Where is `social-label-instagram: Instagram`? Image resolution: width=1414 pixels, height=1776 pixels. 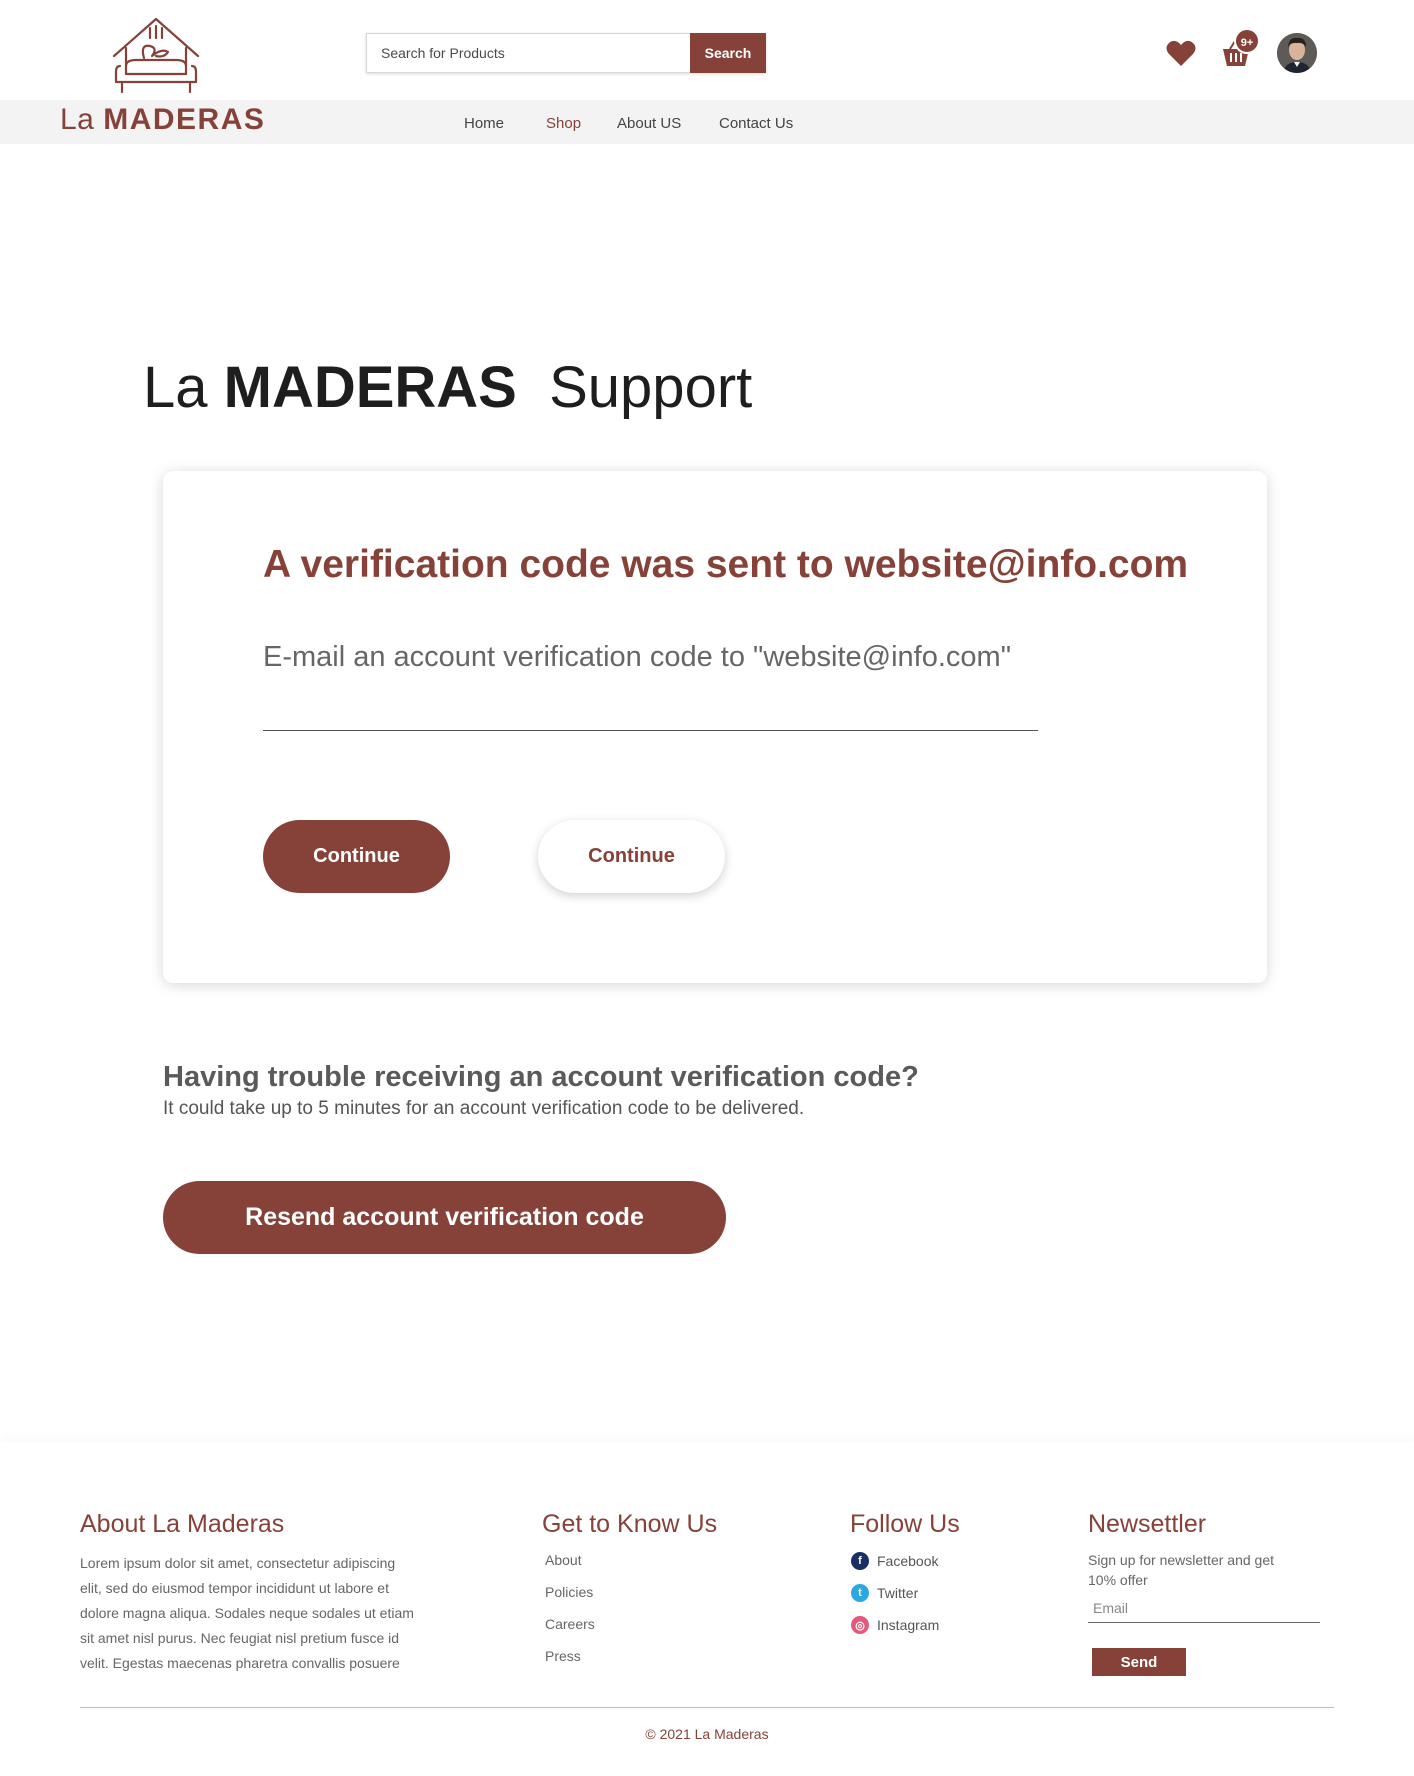 social-label-instagram: Instagram is located at coordinates (908, 1625).